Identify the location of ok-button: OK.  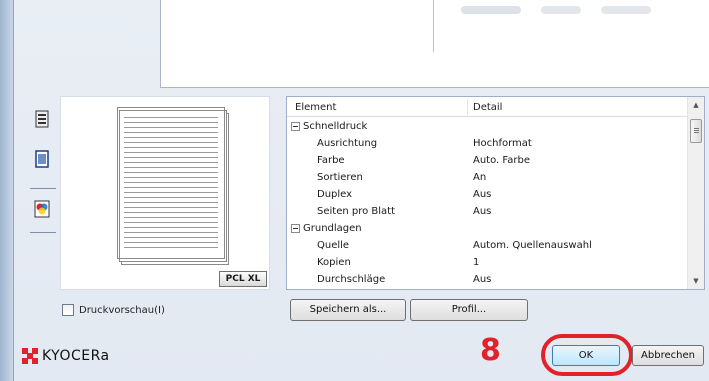
(586, 355).